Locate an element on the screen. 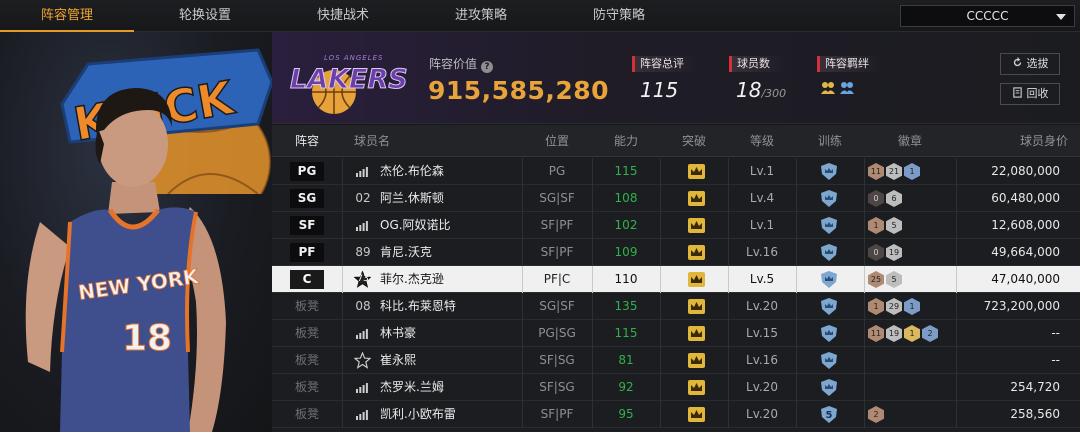 Image resolution: width=1080 pixels, height=432 pixels. help-icon: ? is located at coordinates (487, 67).